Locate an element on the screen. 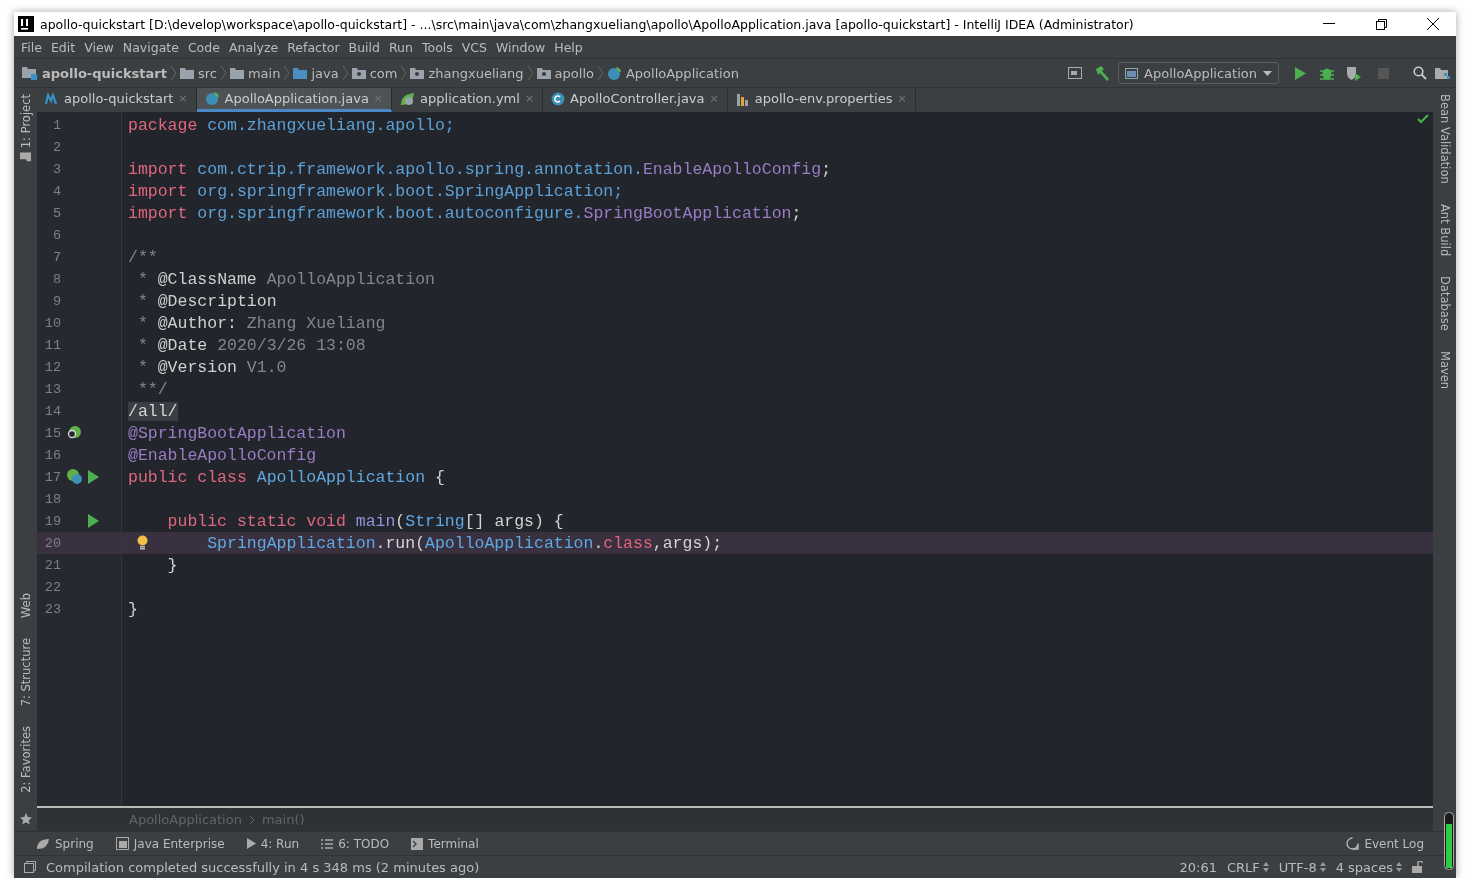 The height and width of the screenshot is (891, 1471). tool-window-tab: 2: Favorites is located at coordinates (25, 759).